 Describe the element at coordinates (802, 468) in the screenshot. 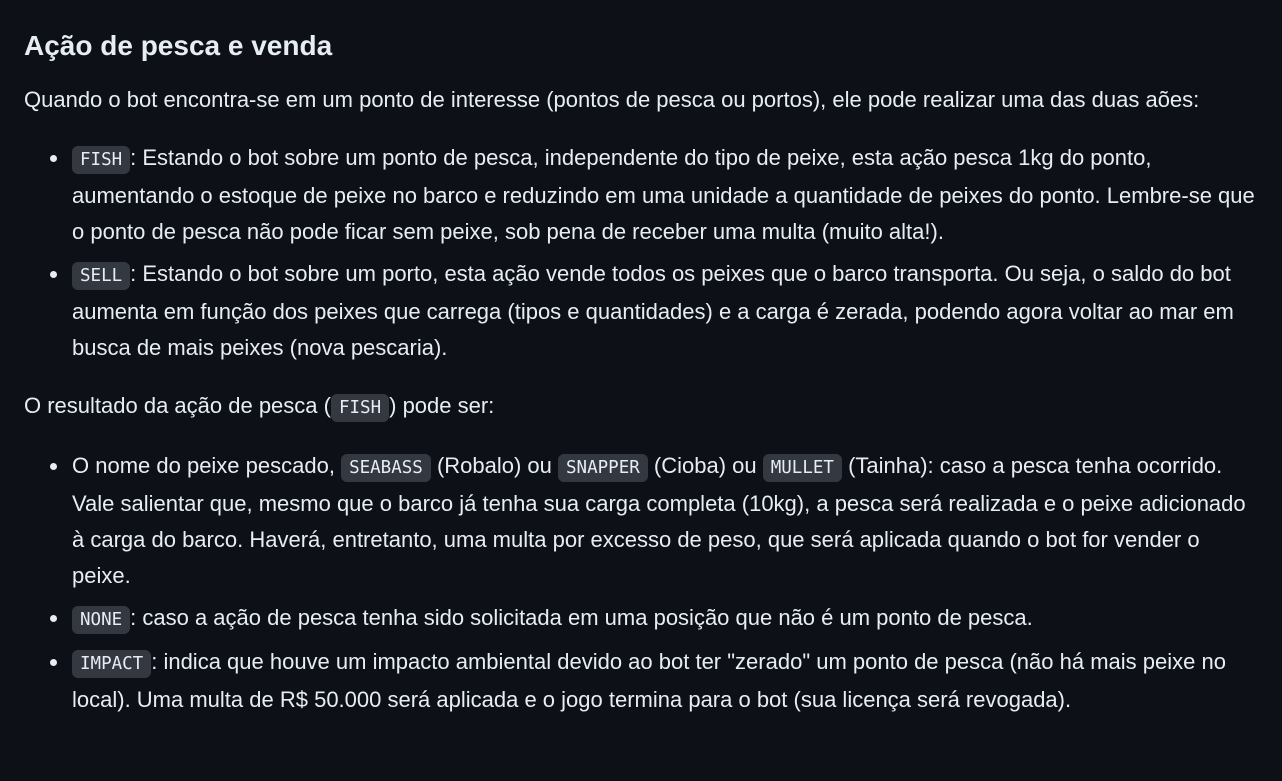

I see `inline-code-mullet: MULLET` at that location.